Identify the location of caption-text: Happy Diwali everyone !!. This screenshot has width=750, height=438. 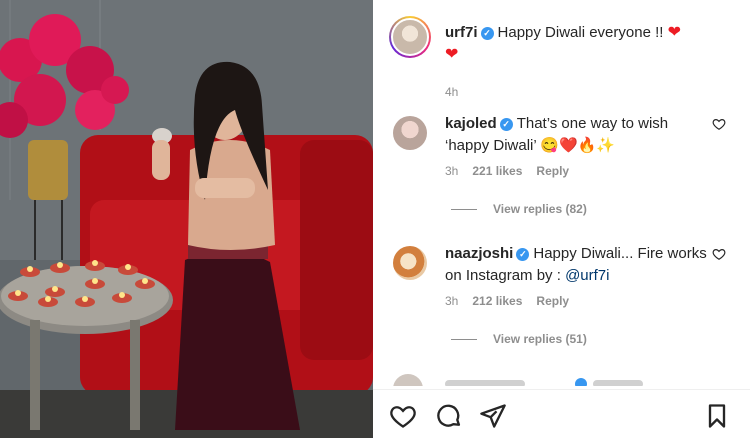
(580, 32).